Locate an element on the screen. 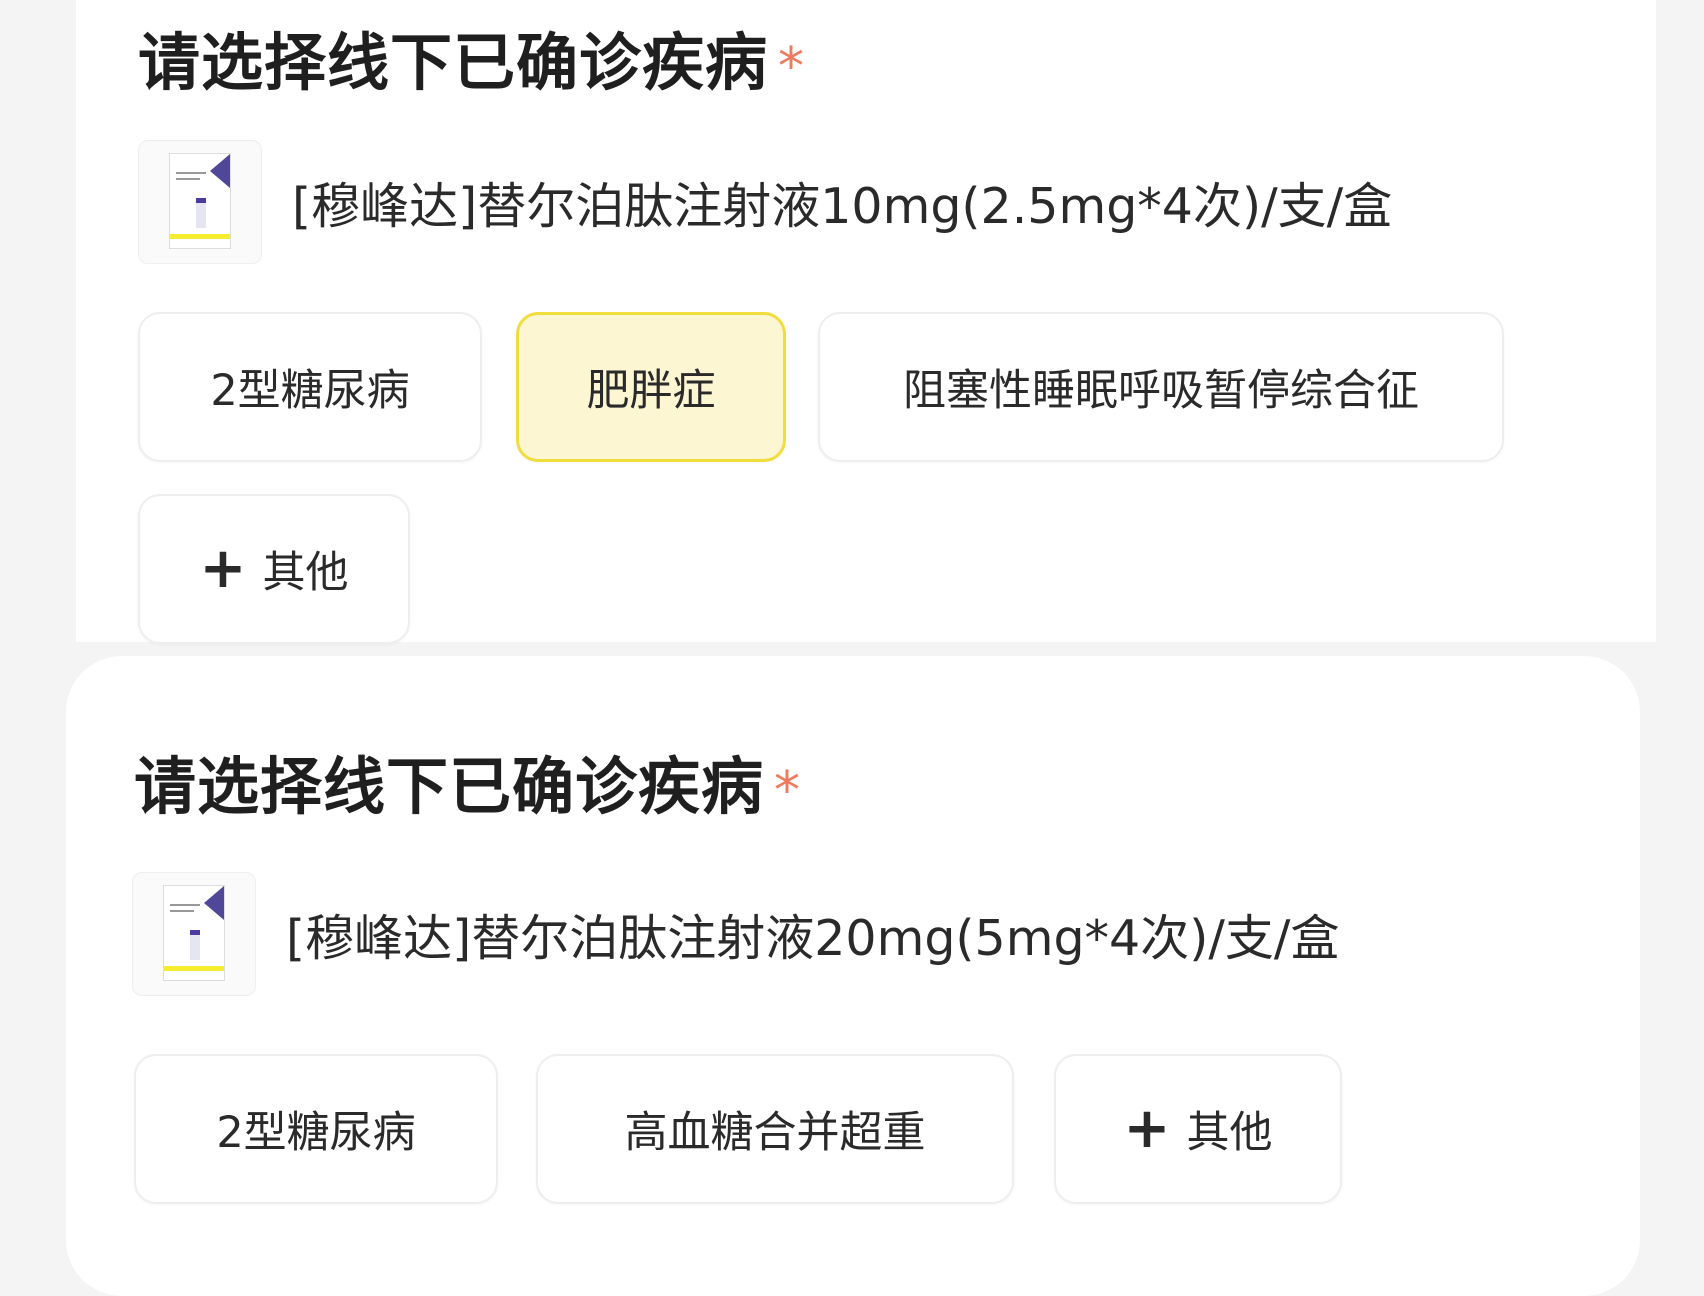 The image size is (1704, 1296). option-label: 阻塞性睡眠呼吸暂停综合征 is located at coordinates (1161, 391).